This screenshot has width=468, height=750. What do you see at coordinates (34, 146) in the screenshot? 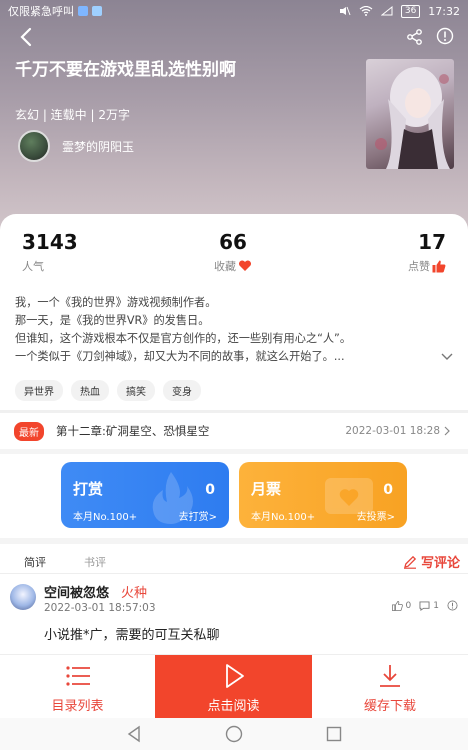
I see `author-avatar` at bounding box center [34, 146].